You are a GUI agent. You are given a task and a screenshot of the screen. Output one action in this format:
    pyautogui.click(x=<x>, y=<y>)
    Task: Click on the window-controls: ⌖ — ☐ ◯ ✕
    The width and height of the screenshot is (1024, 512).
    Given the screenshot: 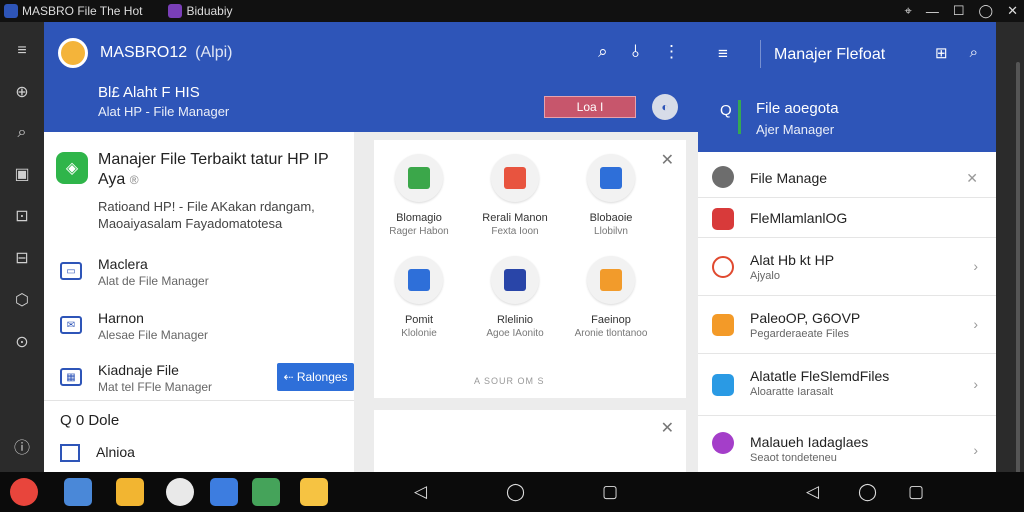 What is the action you would take?
    pyautogui.click(x=961, y=11)
    